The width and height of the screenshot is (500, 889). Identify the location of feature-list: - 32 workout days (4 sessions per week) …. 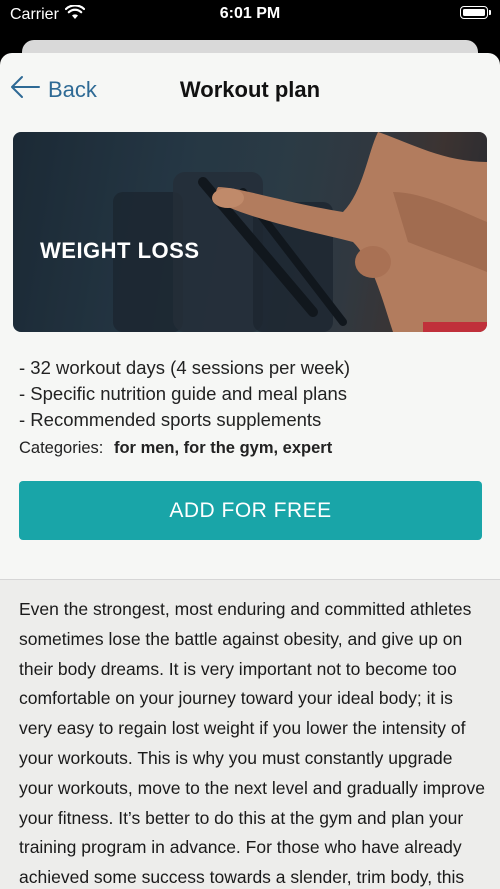
(184, 394).